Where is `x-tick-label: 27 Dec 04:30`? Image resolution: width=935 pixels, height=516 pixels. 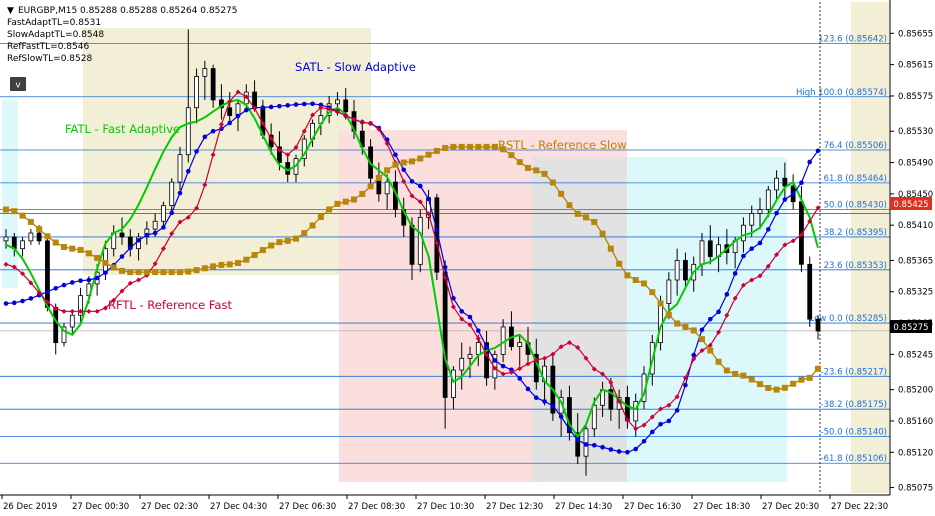
x-tick-label: 27 Dec 04:30 is located at coordinates (238, 507).